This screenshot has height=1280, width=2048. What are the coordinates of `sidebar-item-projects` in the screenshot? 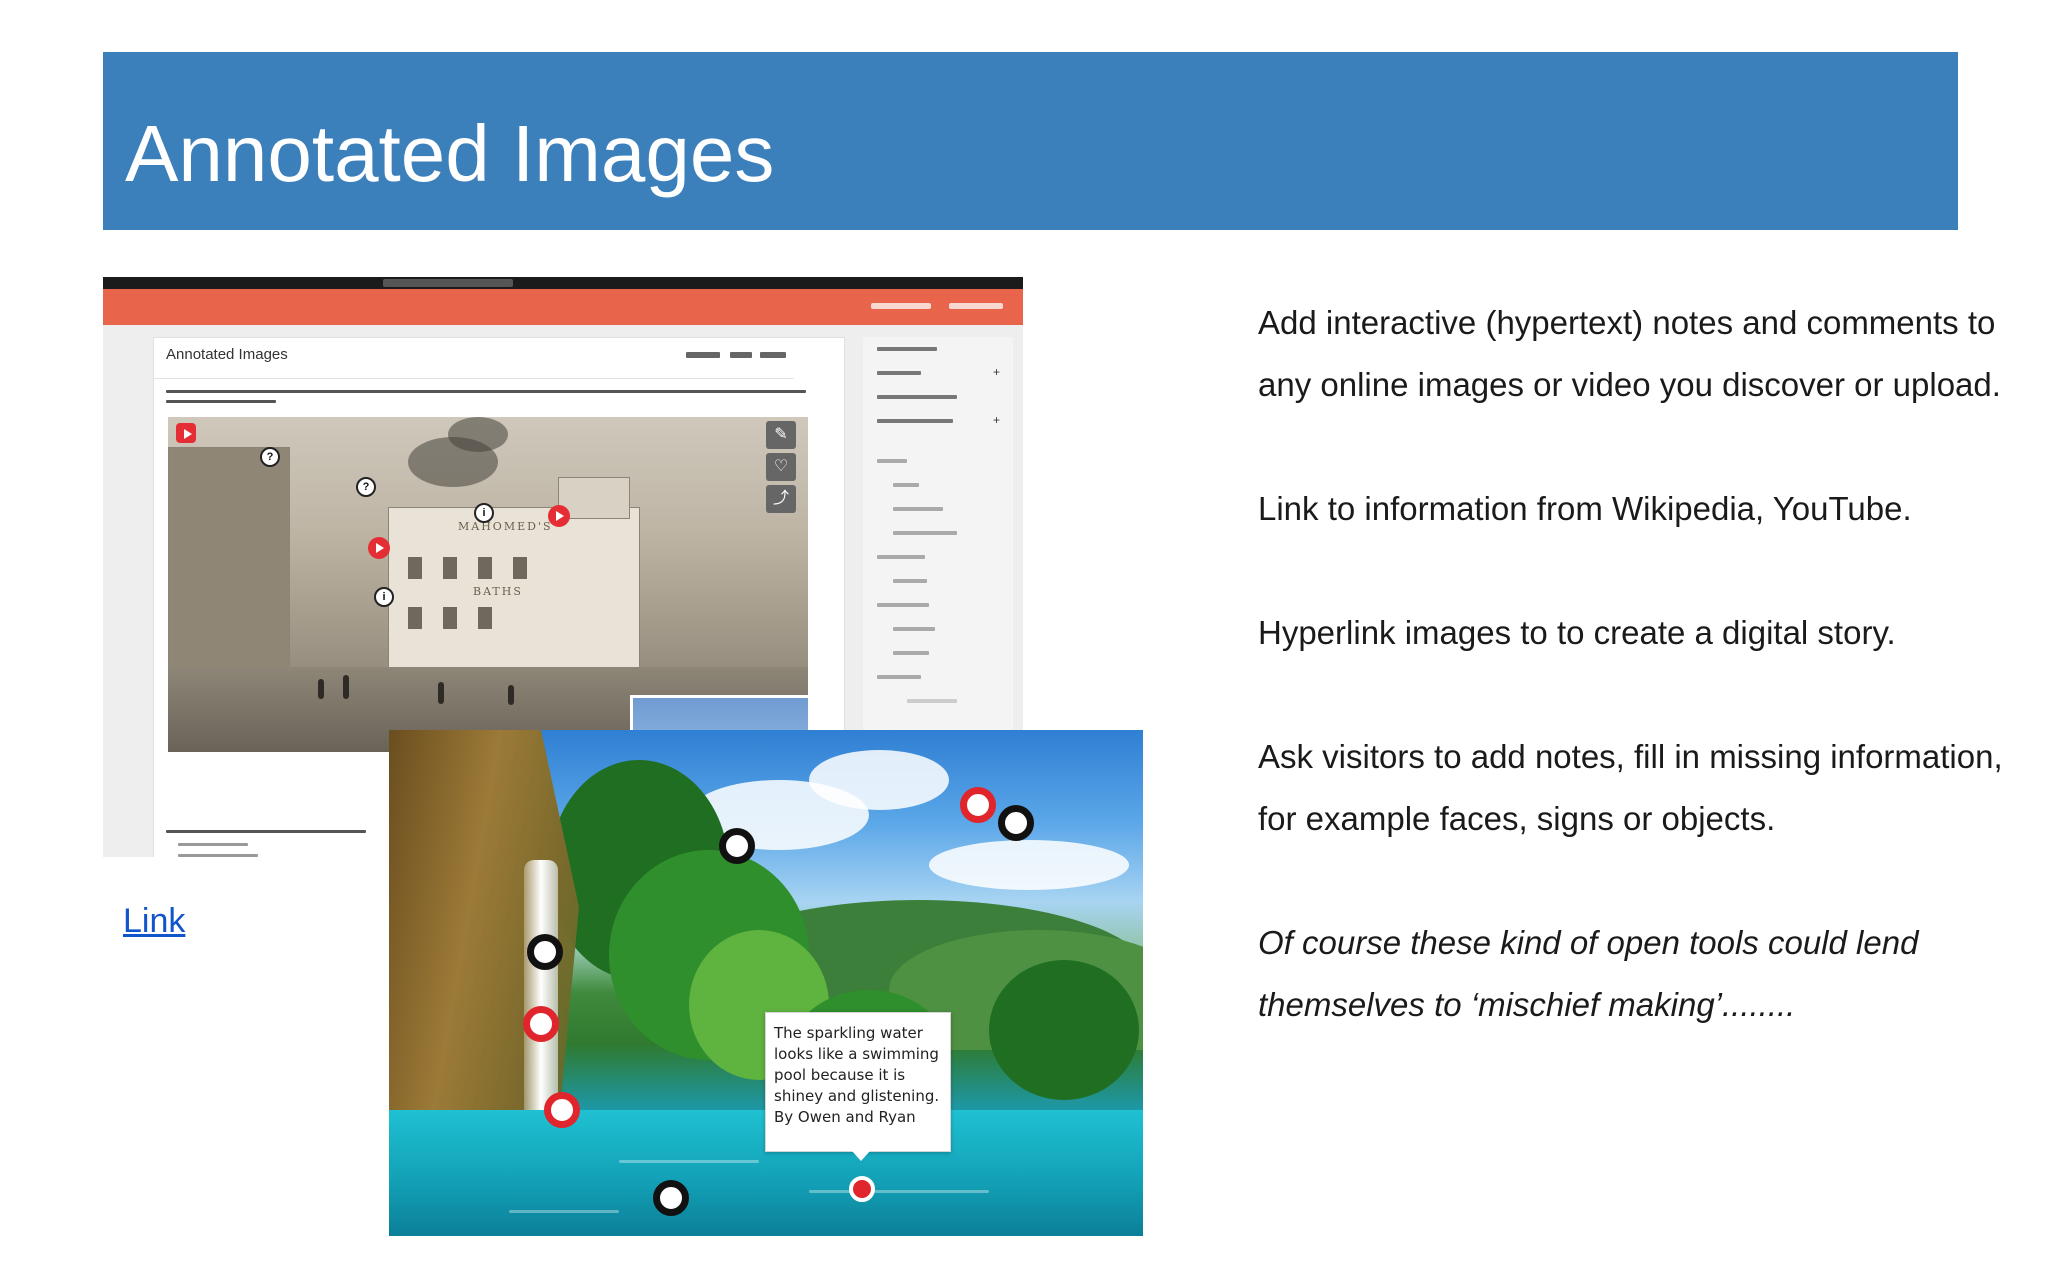 It's located at (899, 373).